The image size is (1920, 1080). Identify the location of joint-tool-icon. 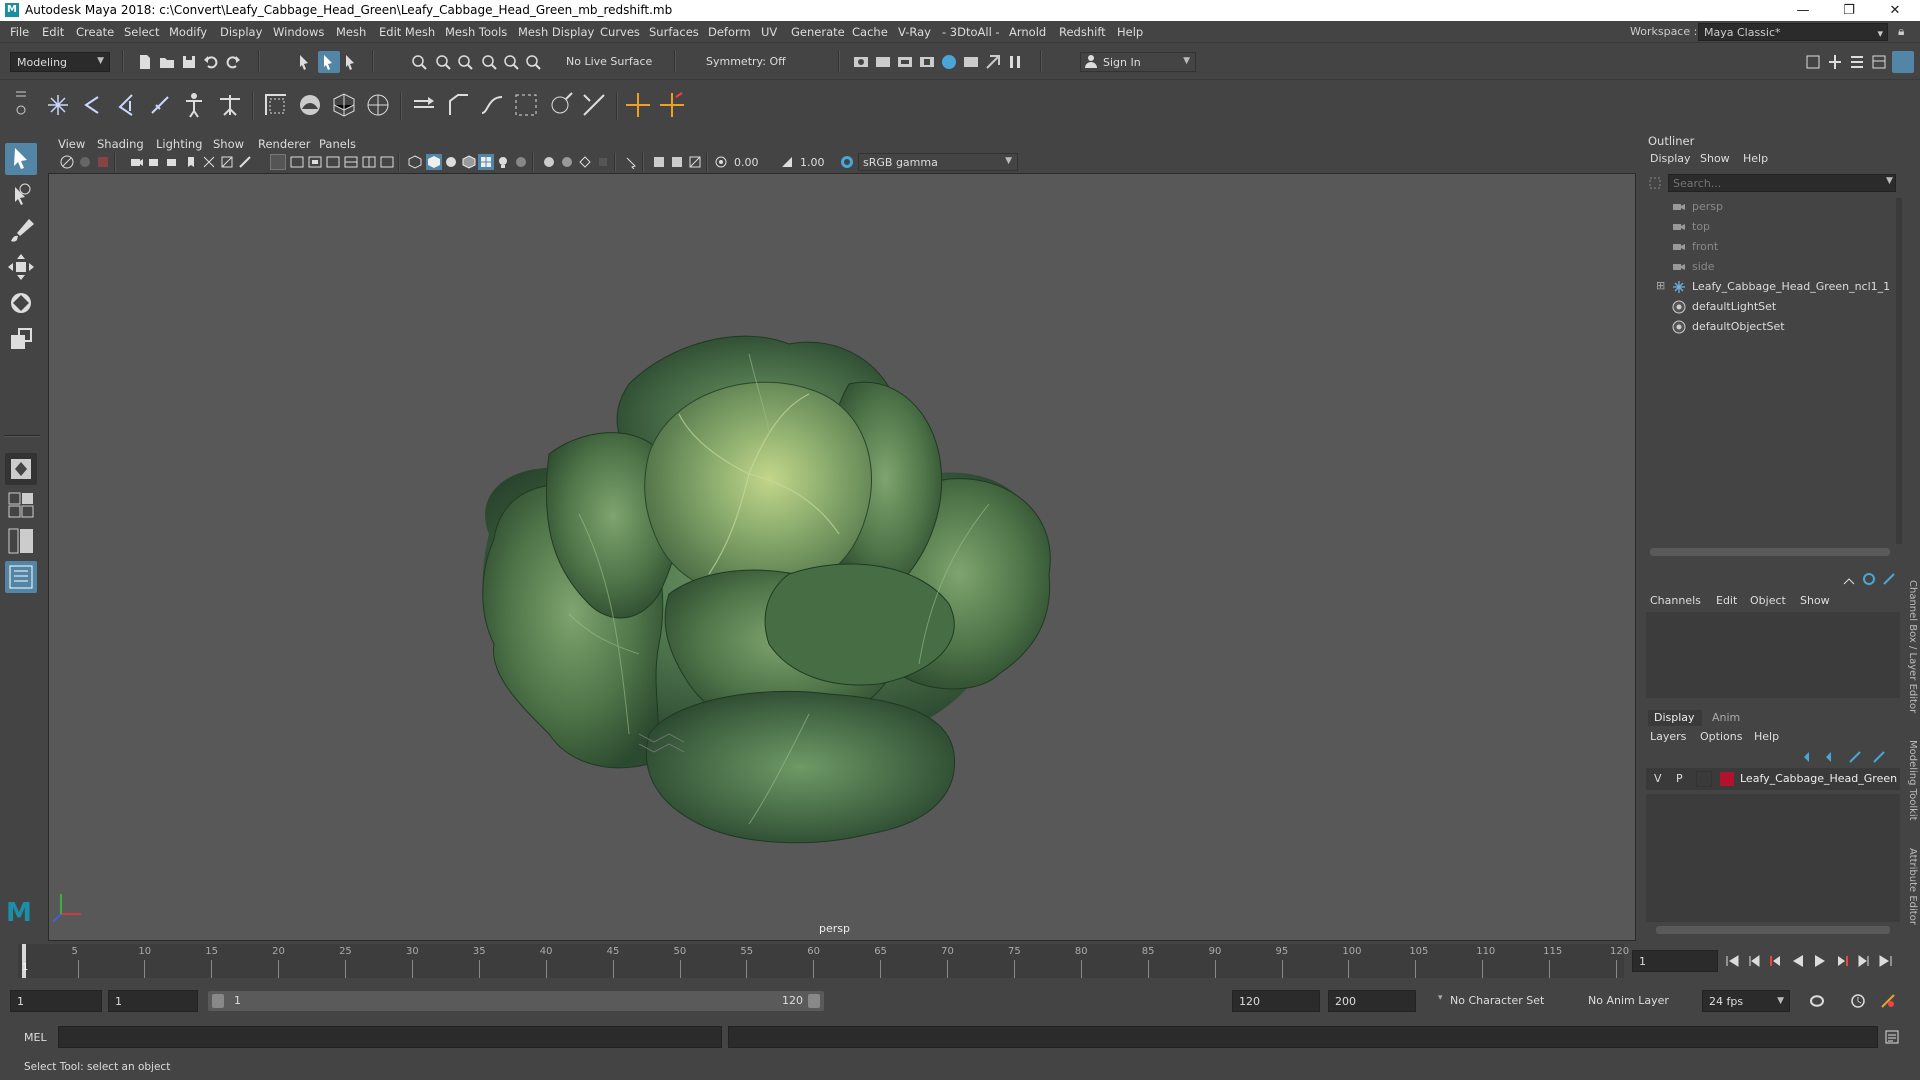
(58, 105).